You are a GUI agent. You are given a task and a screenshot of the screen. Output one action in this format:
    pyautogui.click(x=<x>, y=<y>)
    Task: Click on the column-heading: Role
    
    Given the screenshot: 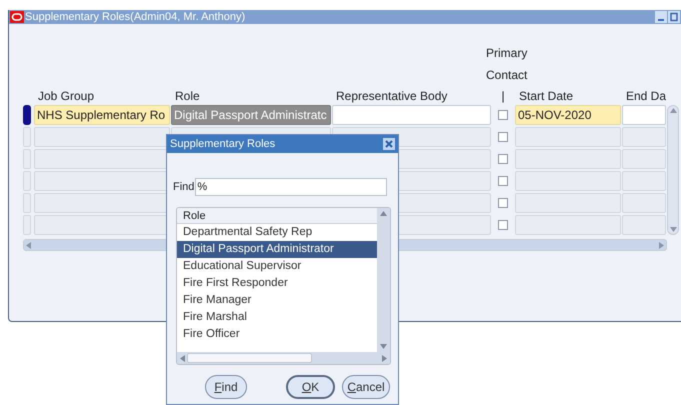 What is the action you would take?
    pyautogui.click(x=187, y=96)
    